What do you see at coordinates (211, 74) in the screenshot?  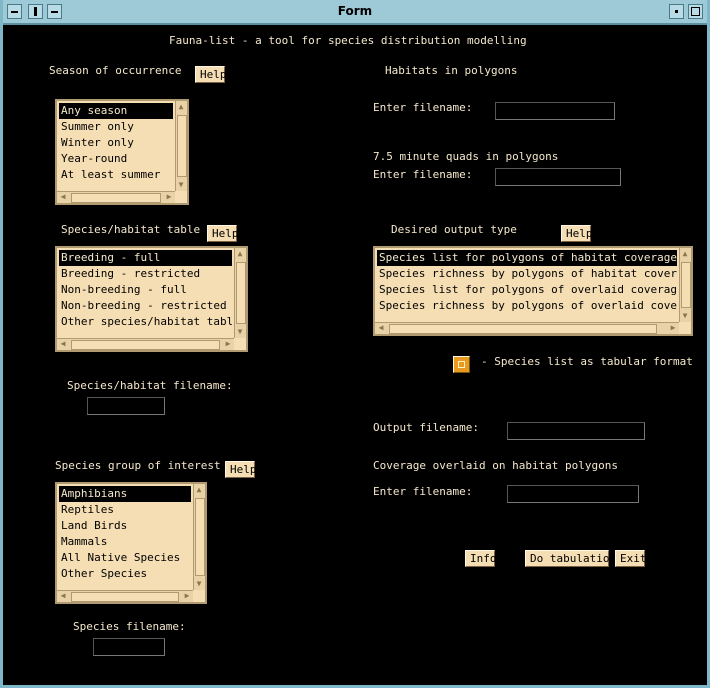 I see `season-help-button: Help` at bounding box center [211, 74].